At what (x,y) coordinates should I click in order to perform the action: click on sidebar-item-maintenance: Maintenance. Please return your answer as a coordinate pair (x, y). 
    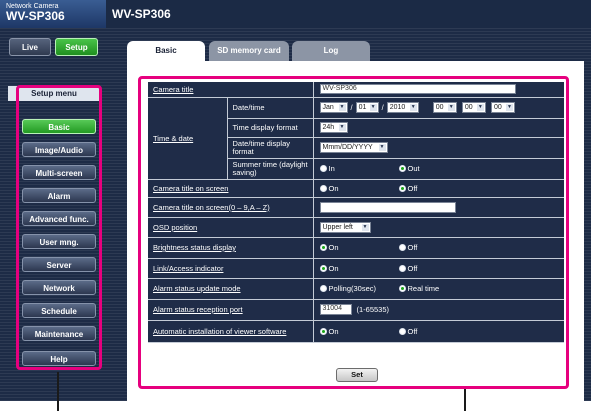
    Looking at the image, I should click on (59, 333).